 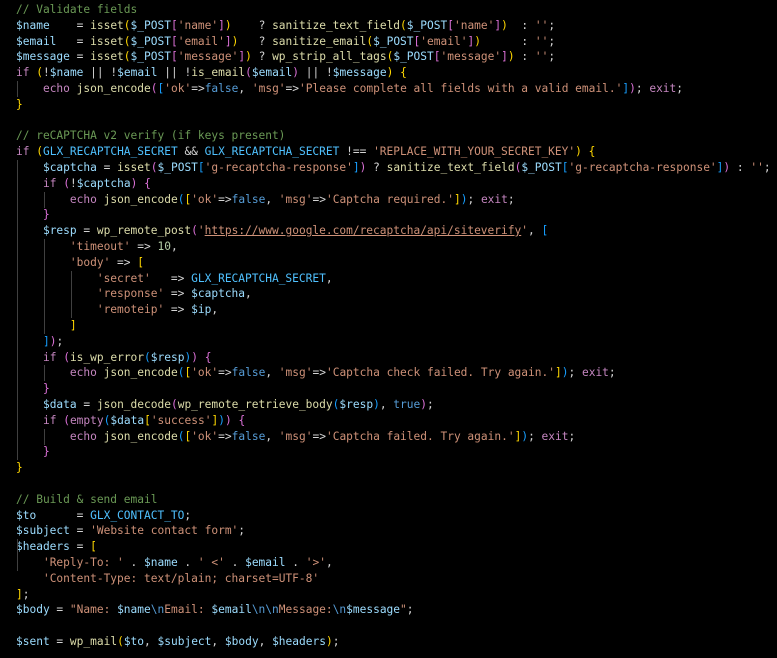 I want to click on code-token: 'timeout', so click(x=100, y=246).